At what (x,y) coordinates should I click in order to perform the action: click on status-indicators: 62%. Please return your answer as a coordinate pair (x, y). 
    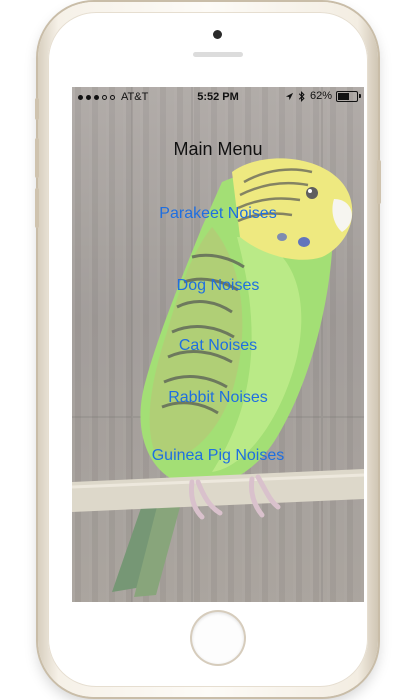
    Looking at the image, I should click on (323, 96).